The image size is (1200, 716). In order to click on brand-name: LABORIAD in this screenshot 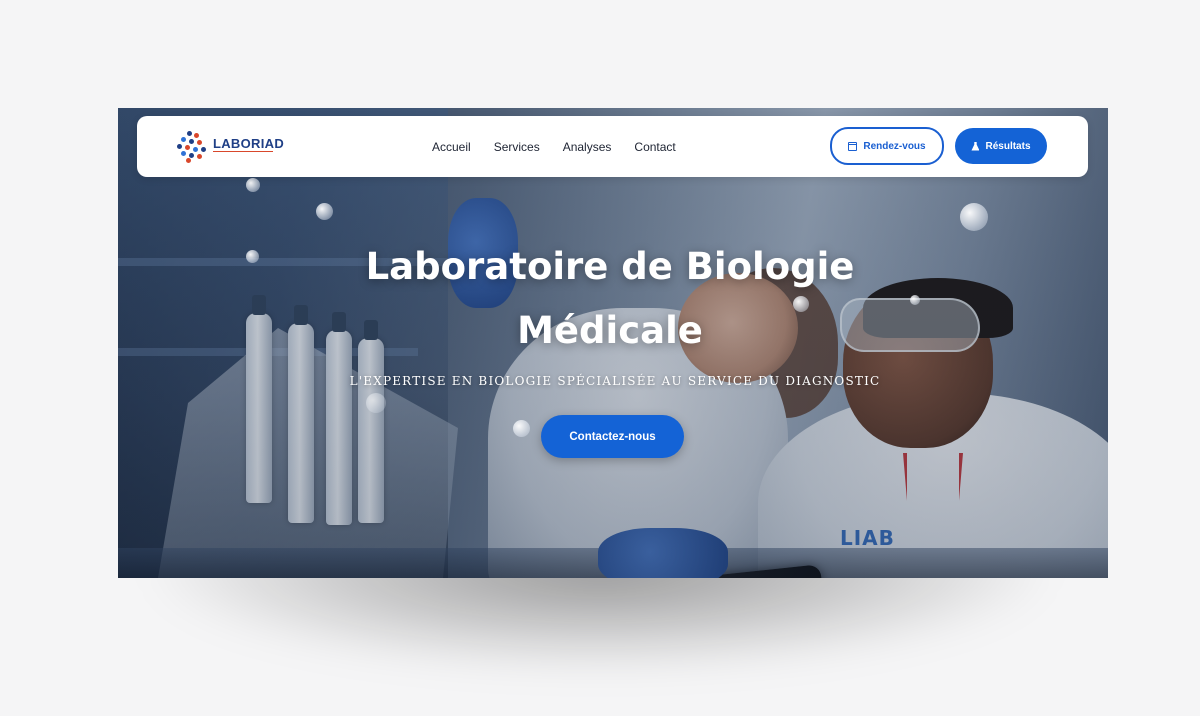, I will do `click(249, 143)`.